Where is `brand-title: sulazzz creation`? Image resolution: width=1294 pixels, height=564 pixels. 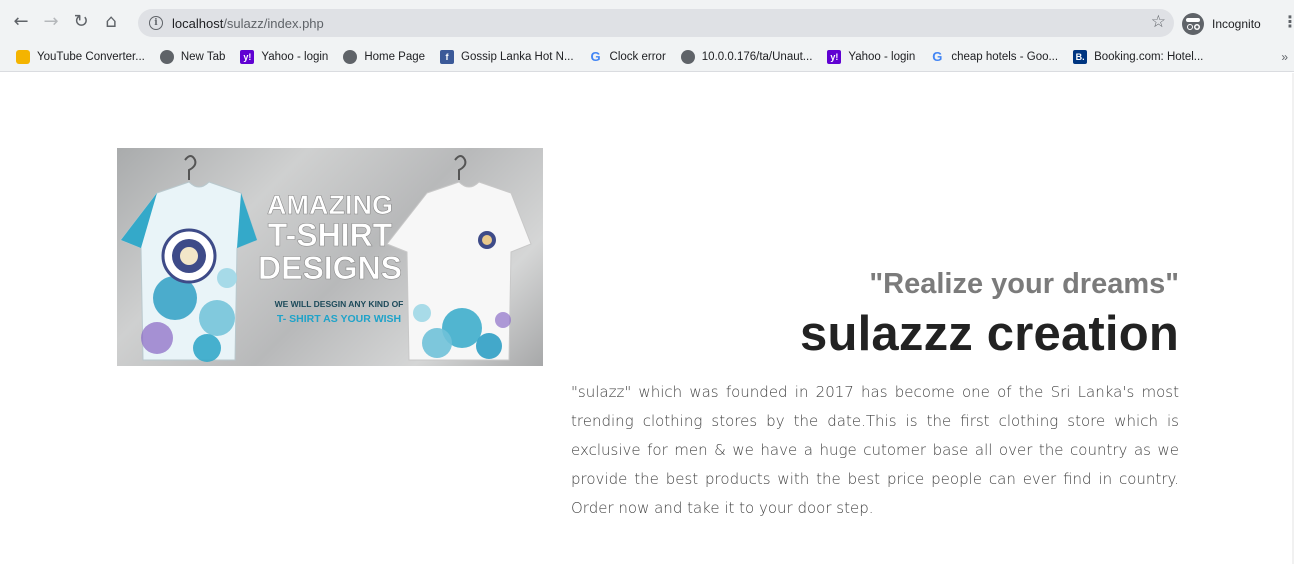 brand-title: sulazzz creation is located at coordinates (989, 334).